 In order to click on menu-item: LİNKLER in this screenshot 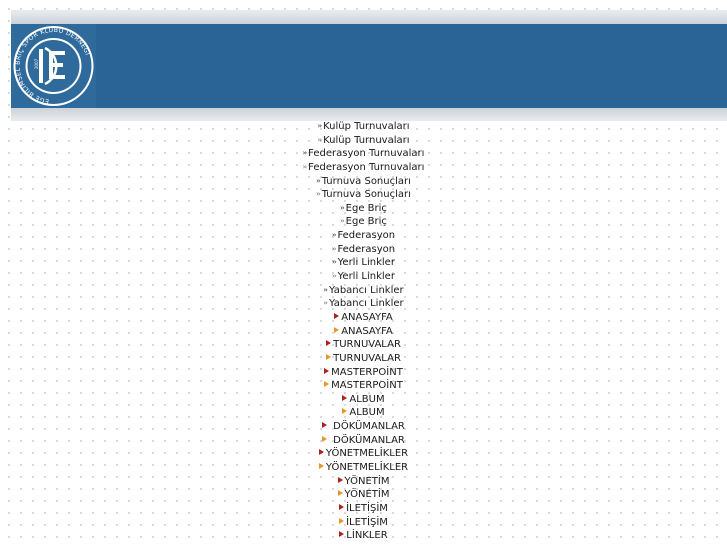, I will do `click(363, 536)`.